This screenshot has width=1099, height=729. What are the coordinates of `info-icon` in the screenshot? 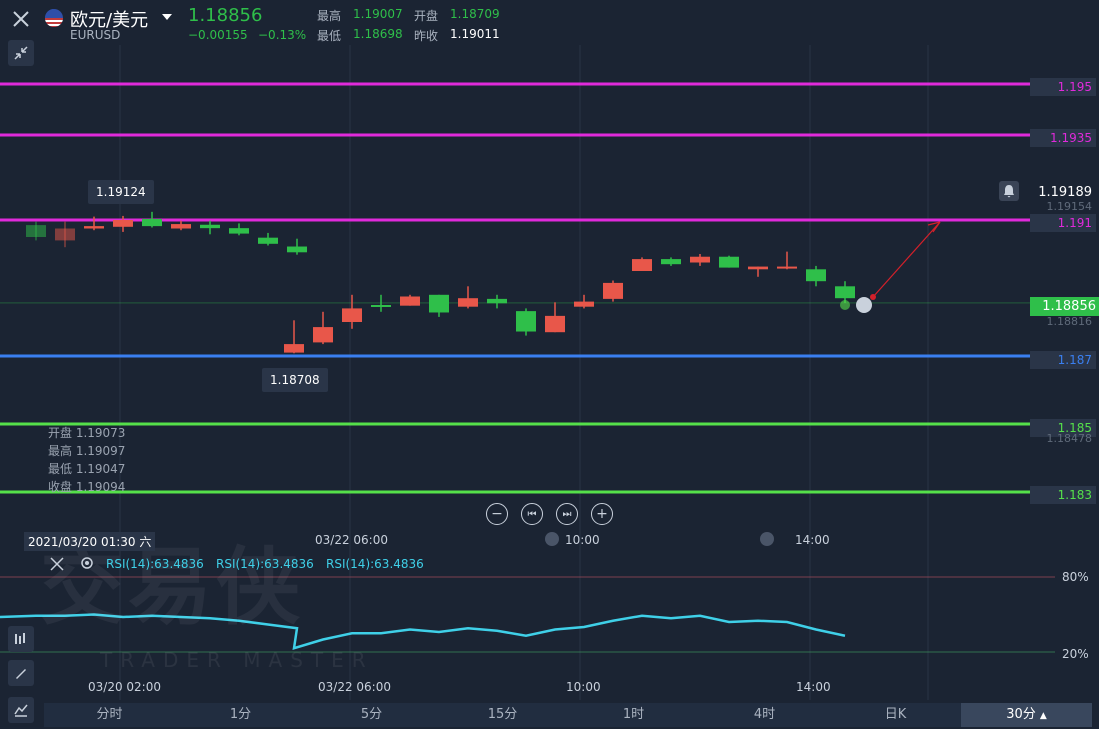 It's located at (864, 305).